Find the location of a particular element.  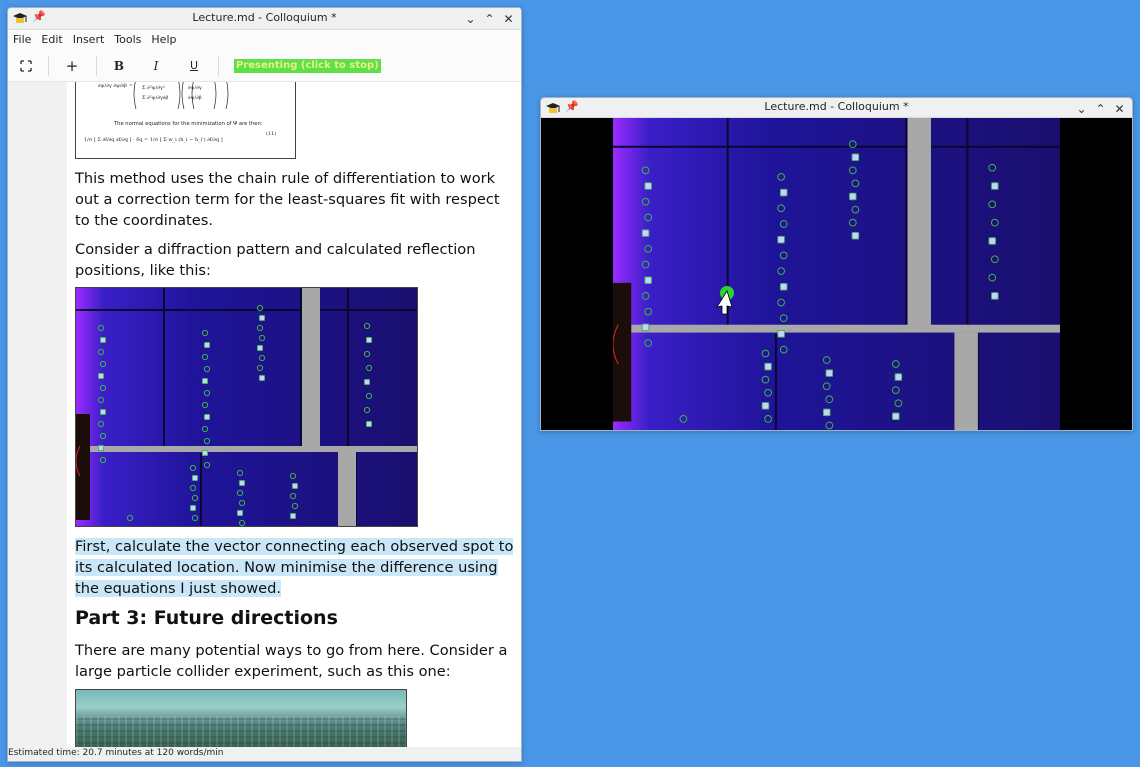

underline-button: U is located at coordinates (194, 66).